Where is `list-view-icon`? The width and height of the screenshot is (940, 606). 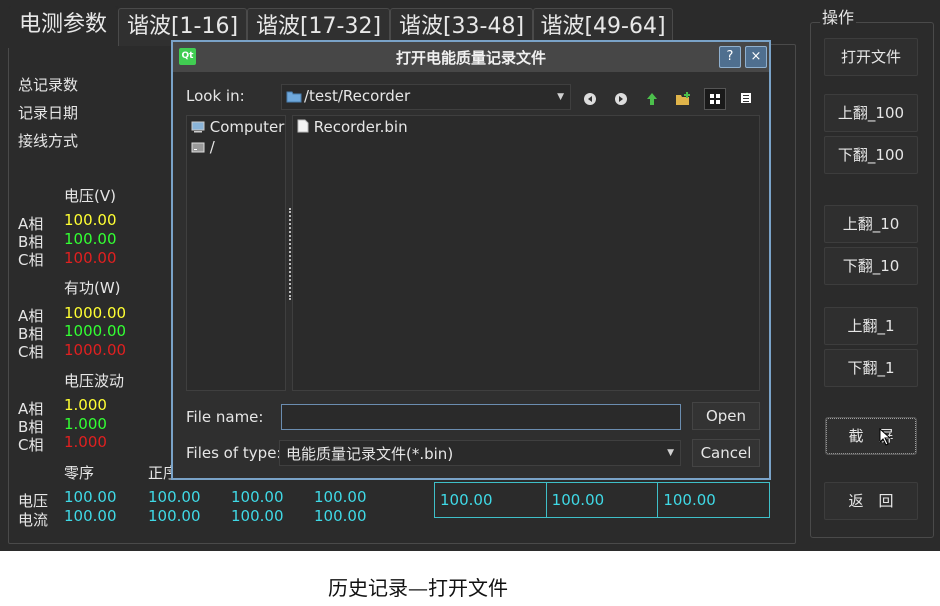
list-view-icon is located at coordinates (715, 99).